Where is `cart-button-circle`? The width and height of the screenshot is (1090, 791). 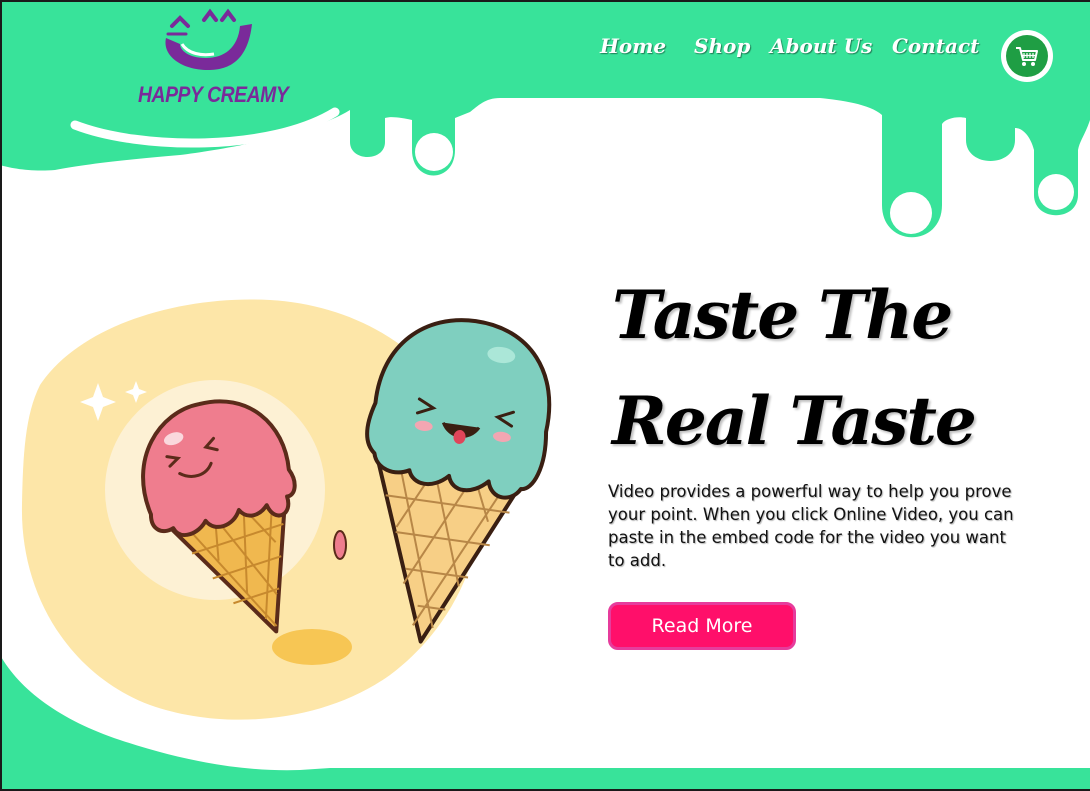
cart-button-circle is located at coordinates (1027, 56).